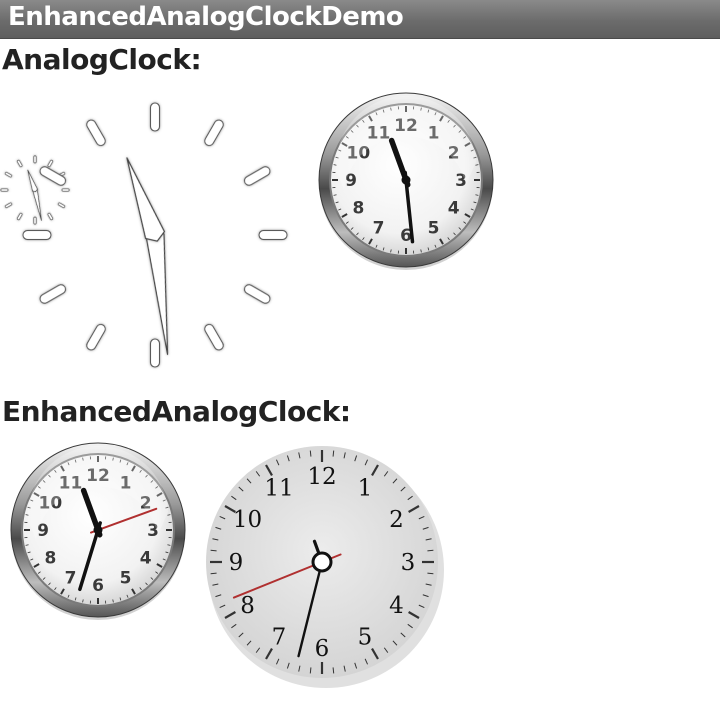 The width and height of the screenshot is (720, 721). What do you see at coordinates (206, 17) in the screenshot?
I see `app-title: EnhancedAnalogClockDemo` at bounding box center [206, 17].